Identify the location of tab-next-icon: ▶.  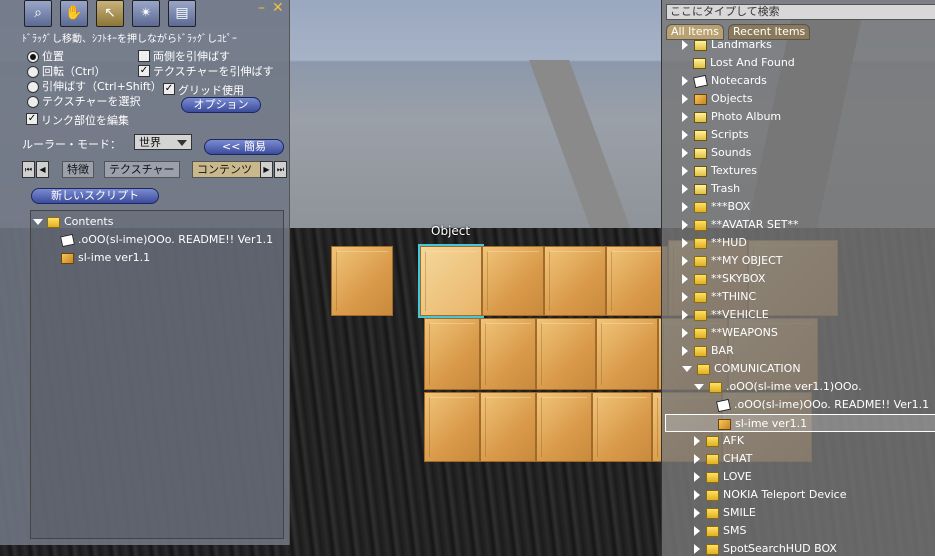
(266, 169).